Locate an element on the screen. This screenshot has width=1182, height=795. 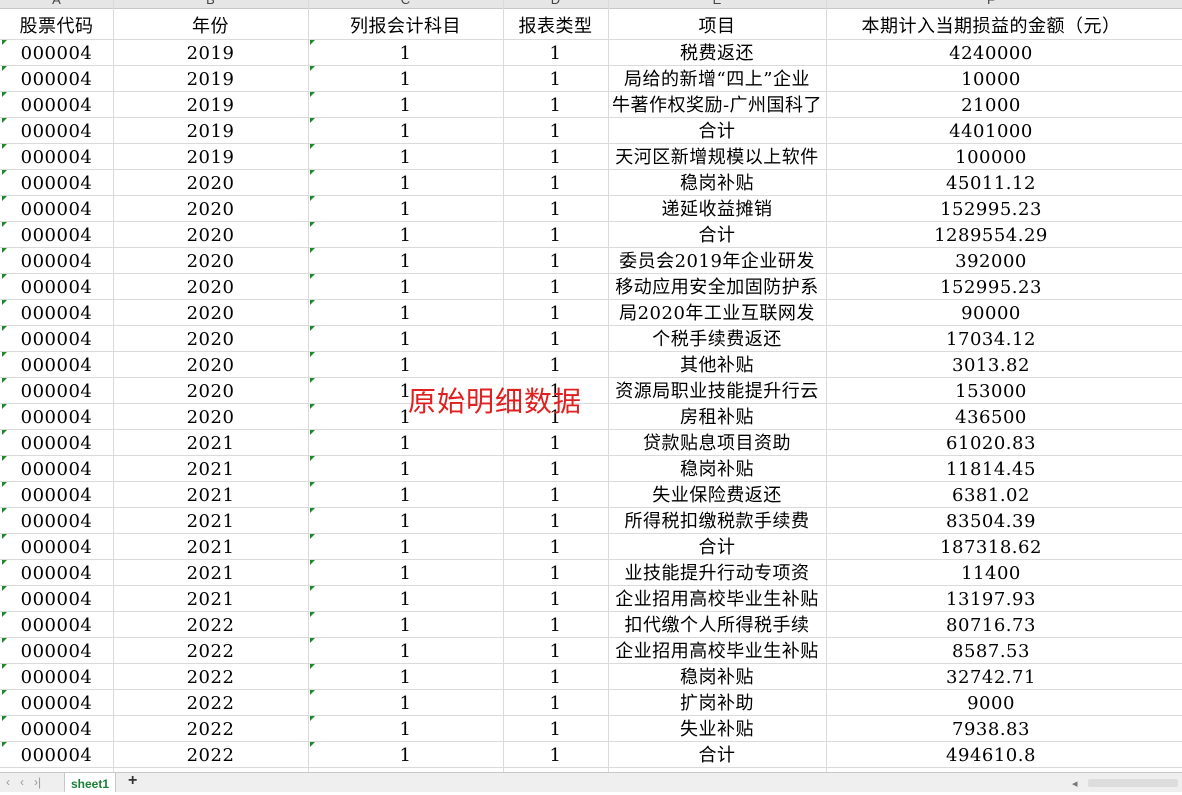
cell-amount: 61020.83 is located at coordinates (991, 442).